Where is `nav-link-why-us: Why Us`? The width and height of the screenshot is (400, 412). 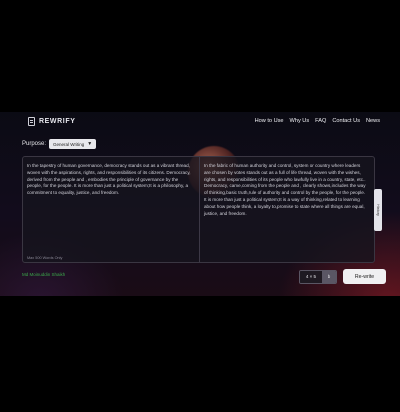
nav-link-why-us: Why Us is located at coordinates (300, 121).